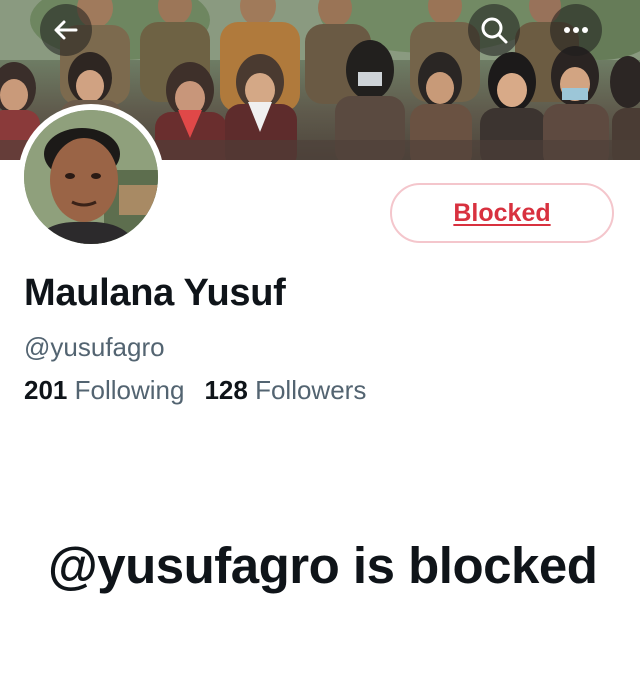 Image resolution: width=640 pixels, height=680 pixels. I want to click on blocked-button-label: Blocked, so click(502, 212).